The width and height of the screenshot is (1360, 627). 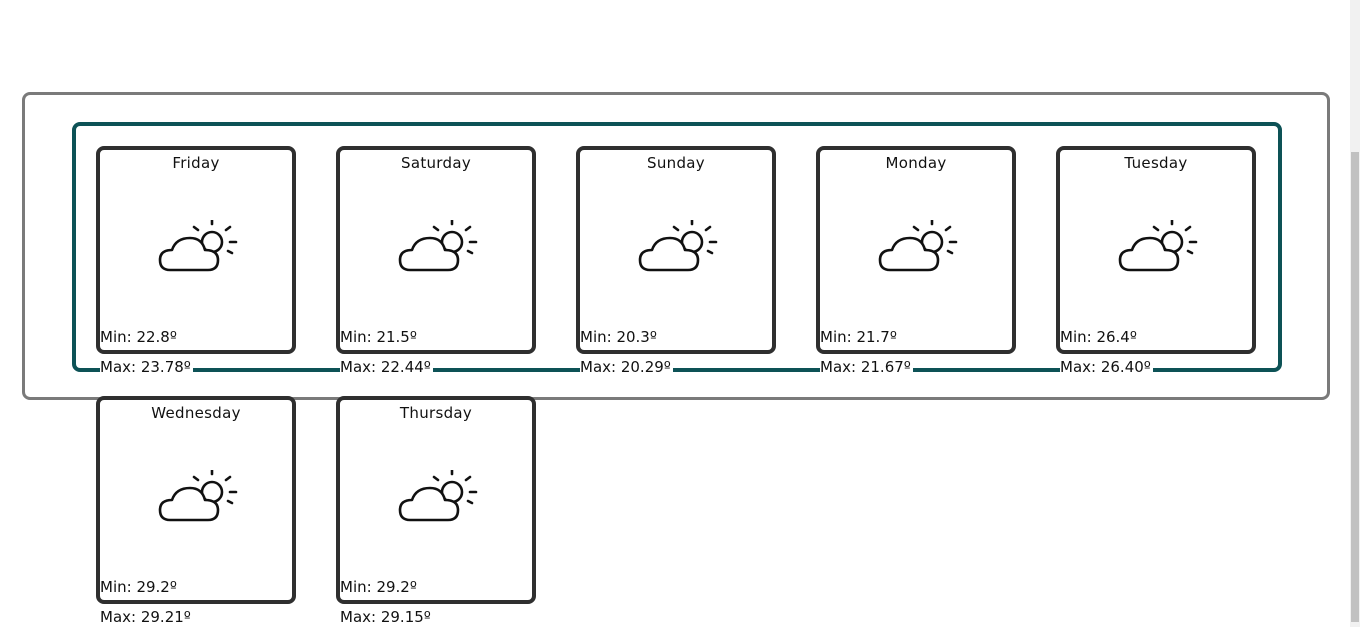 I want to click on max-temperature: Max: 29.15º, so click(x=386, y=617).